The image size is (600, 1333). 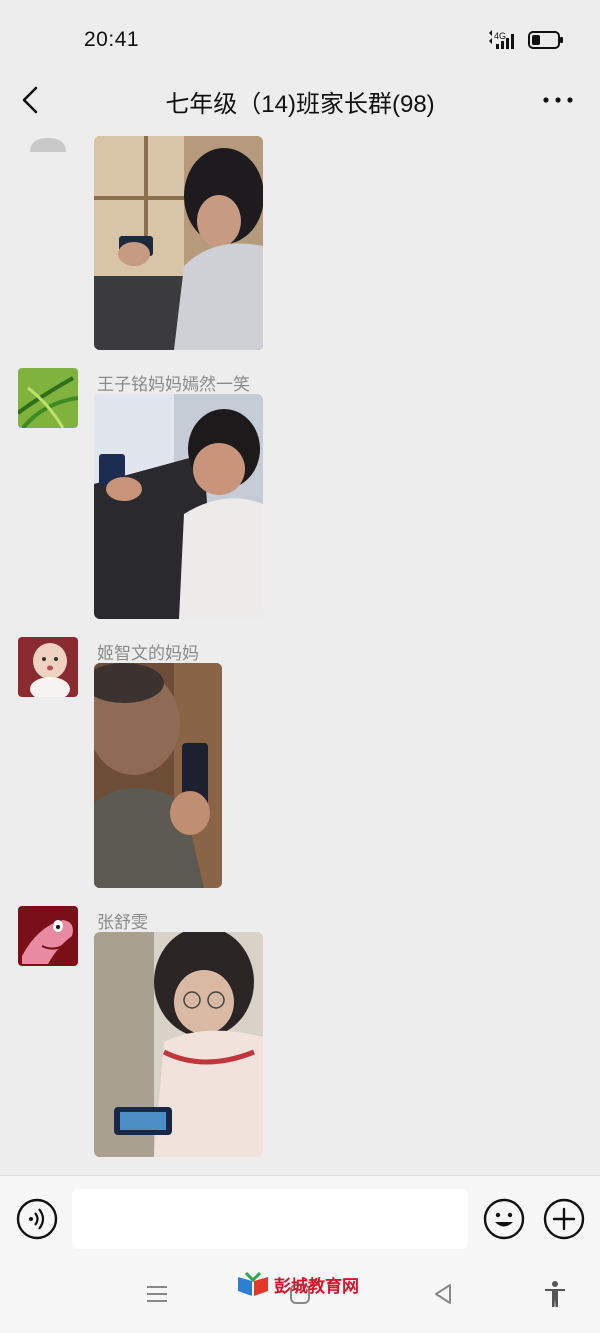 I want to click on sender-name: 王子铭妈妈嫣然一笑, so click(x=173, y=384).